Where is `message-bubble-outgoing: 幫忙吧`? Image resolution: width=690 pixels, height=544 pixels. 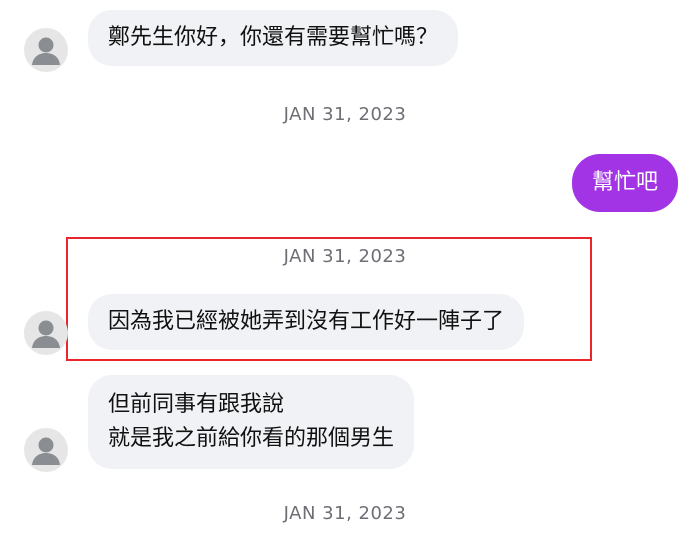
message-bubble-outgoing: 幫忙吧 is located at coordinates (624, 183).